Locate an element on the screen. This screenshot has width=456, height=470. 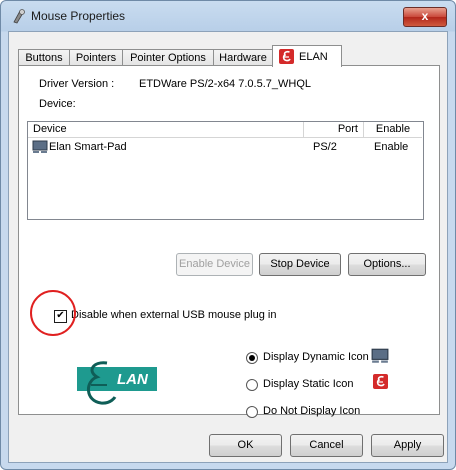
close-button: x is located at coordinates (425, 17).